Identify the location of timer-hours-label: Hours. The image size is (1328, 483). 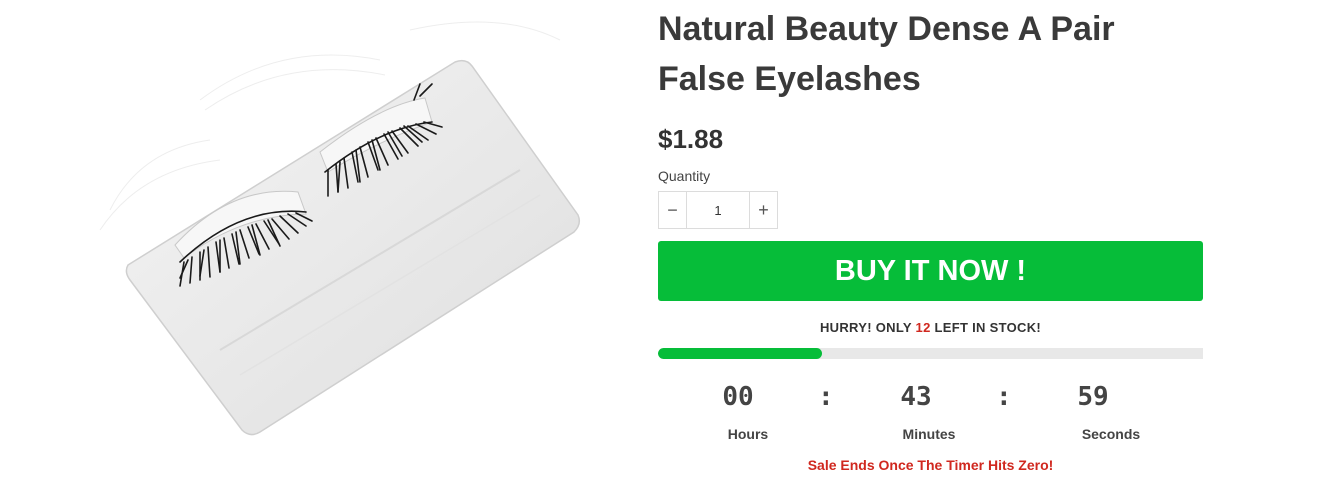
(748, 434).